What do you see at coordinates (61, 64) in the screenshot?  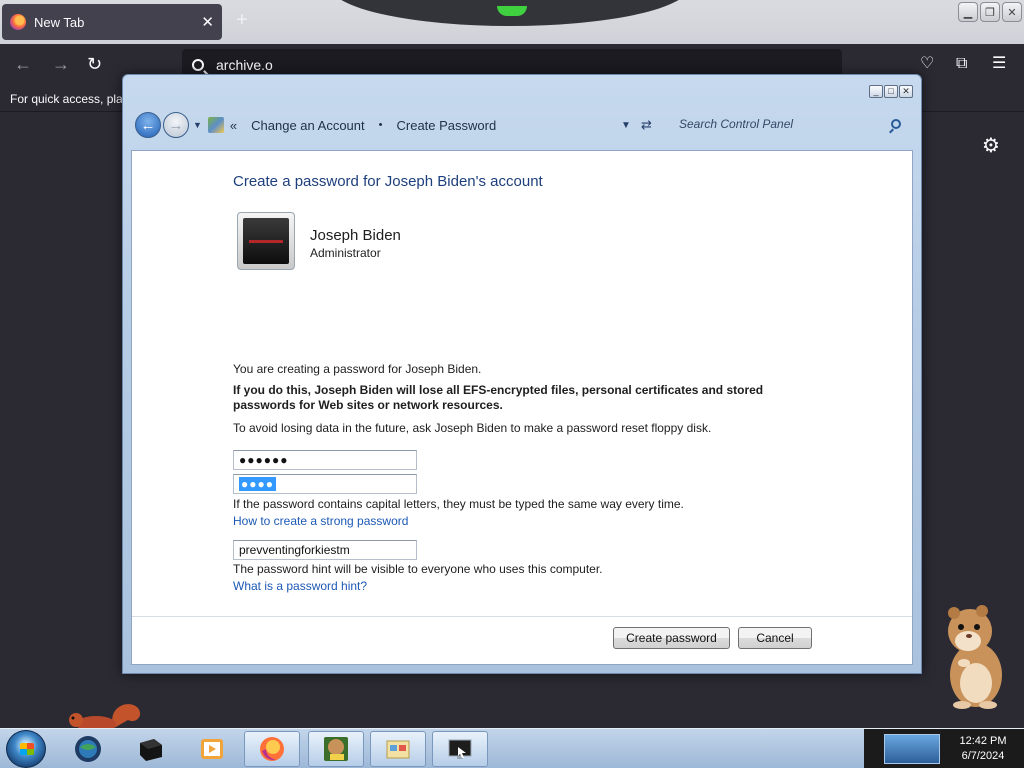 I see `forward-arrow-icon: →` at bounding box center [61, 64].